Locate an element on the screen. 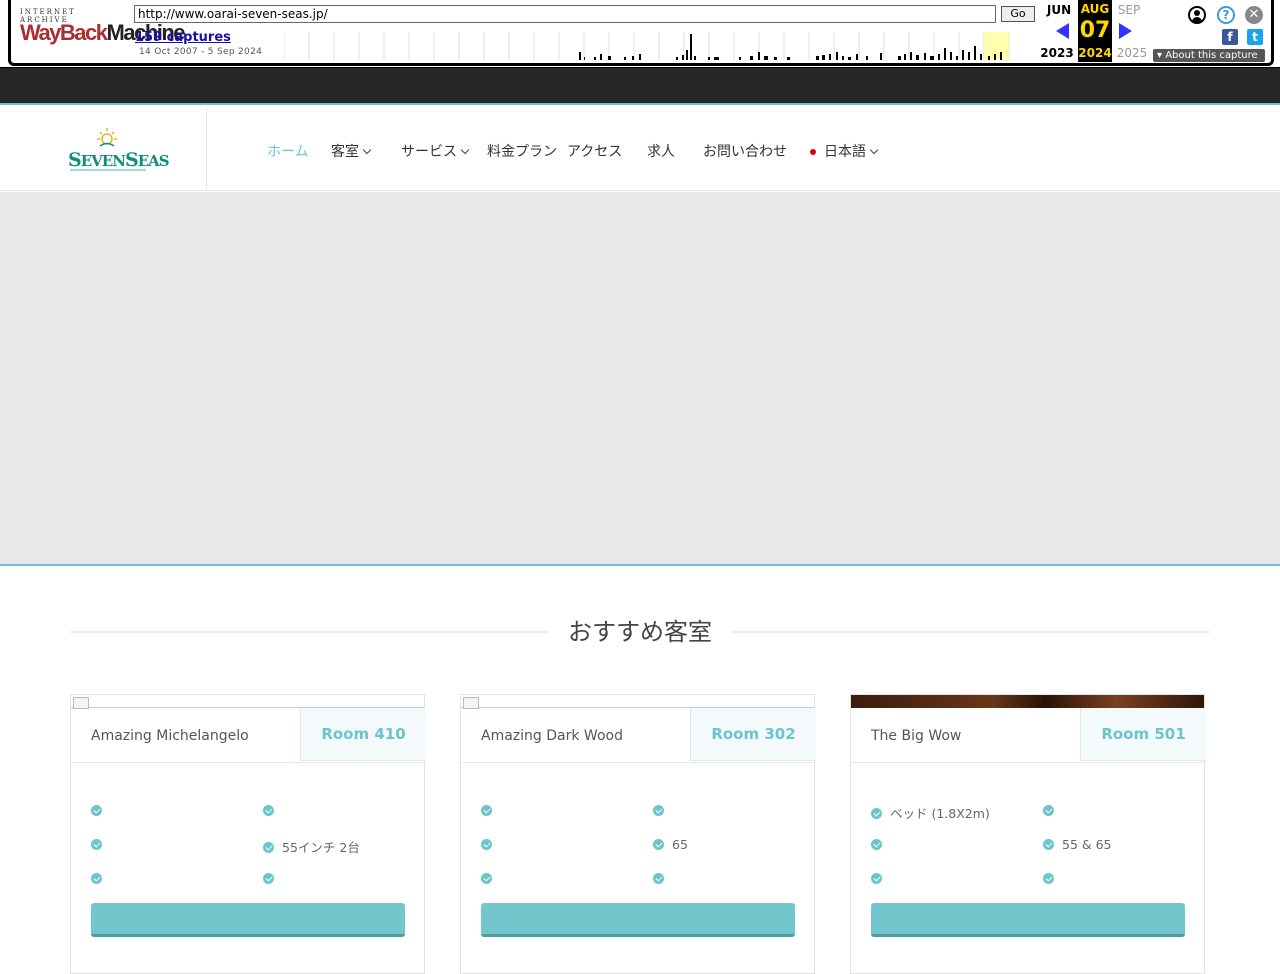 The width and height of the screenshot is (1280, 974). room-number-badge: Room 302 is located at coordinates (753, 734).